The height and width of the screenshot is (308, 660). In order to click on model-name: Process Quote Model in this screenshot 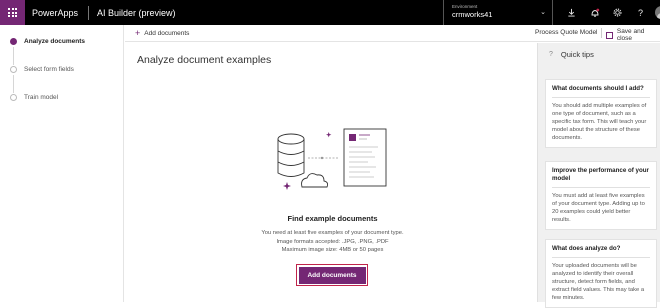, I will do `click(566, 32)`.